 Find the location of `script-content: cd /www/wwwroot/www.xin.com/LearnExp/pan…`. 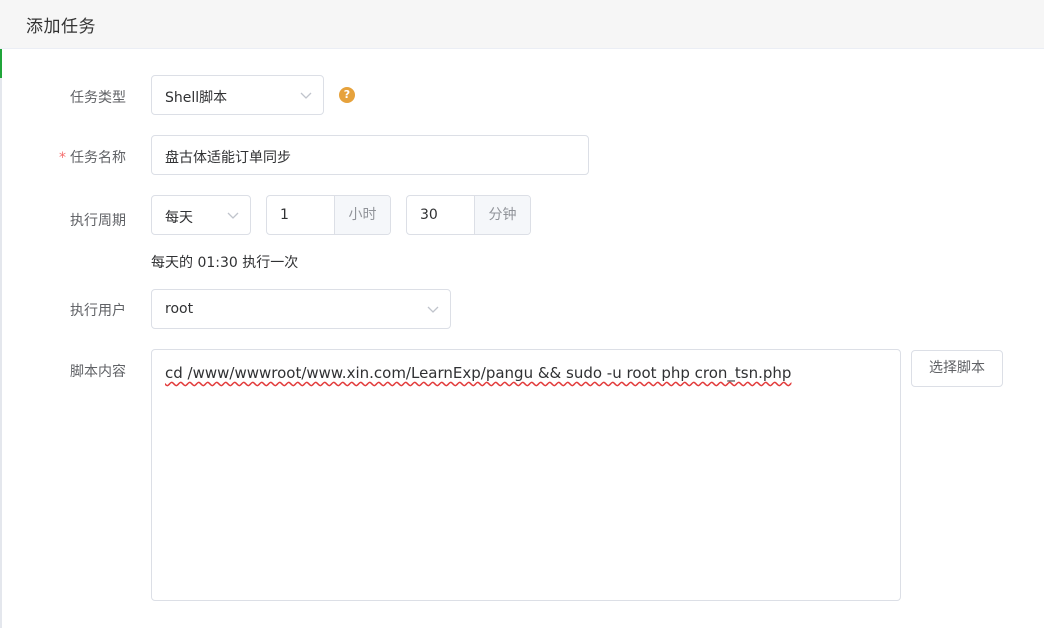

script-content: cd /www/wwwroot/www.xin.com/LearnExp/pan… is located at coordinates (478, 373).